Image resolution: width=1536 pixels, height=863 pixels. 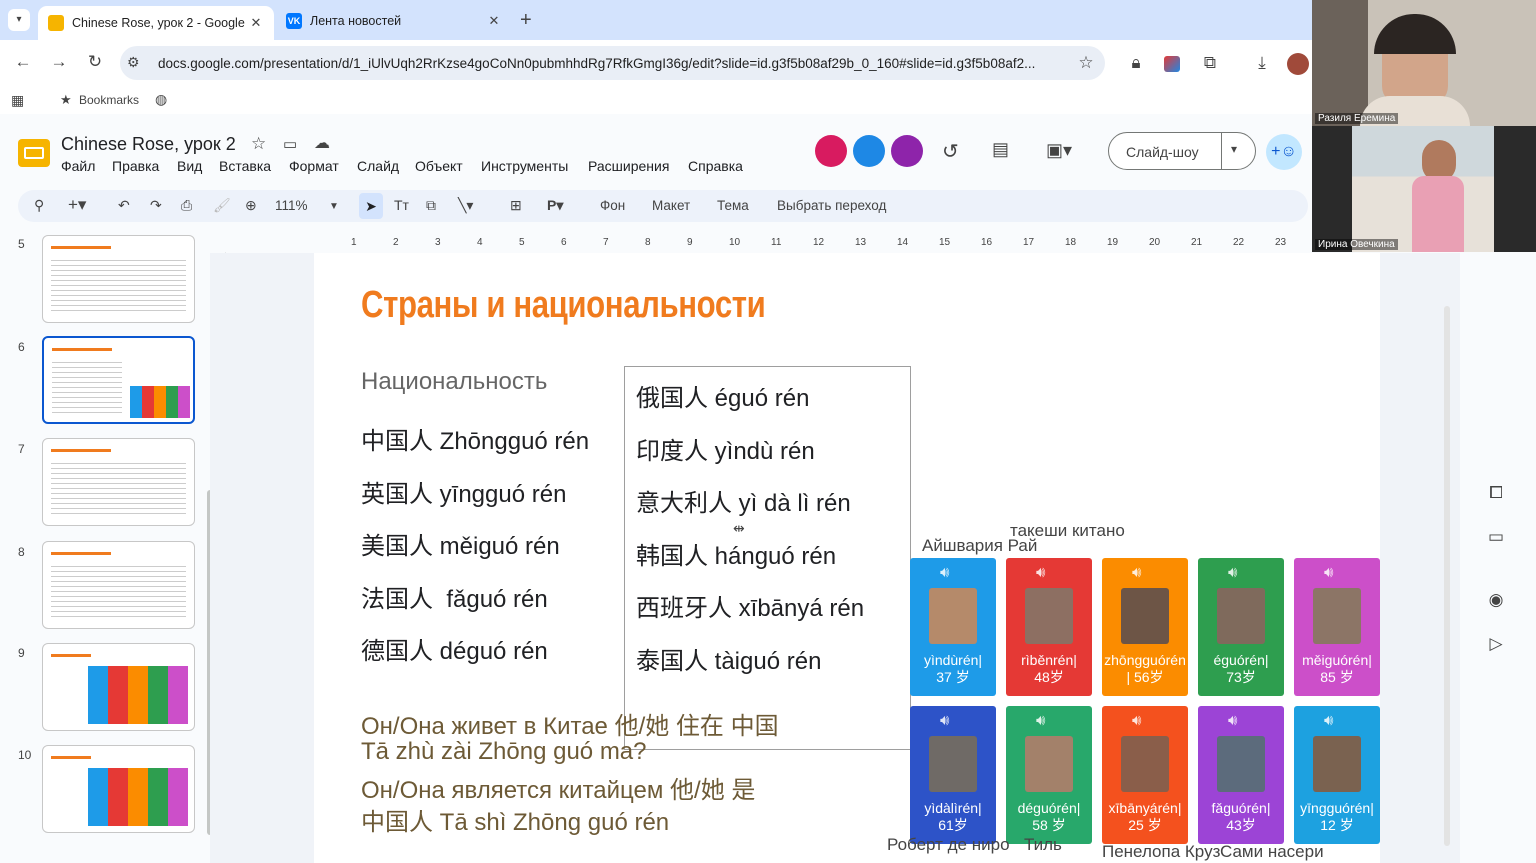 What do you see at coordinates (1424, 189) in the screenshot?
I see `video-tile: Ирина Овечкина` at bounding box center [1424, 189].